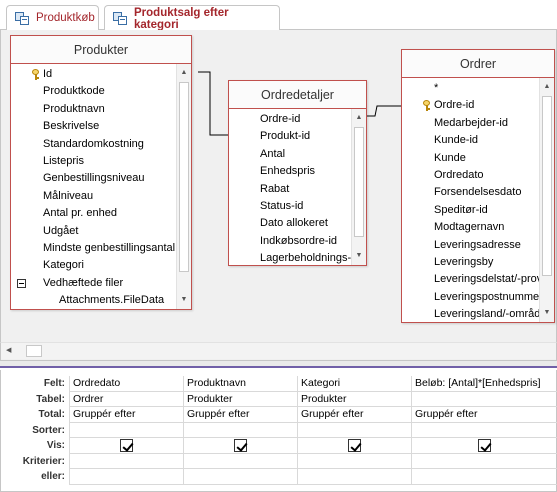  I want to click on field-item: Mindste genbestillingsantal, so click(93, 248).